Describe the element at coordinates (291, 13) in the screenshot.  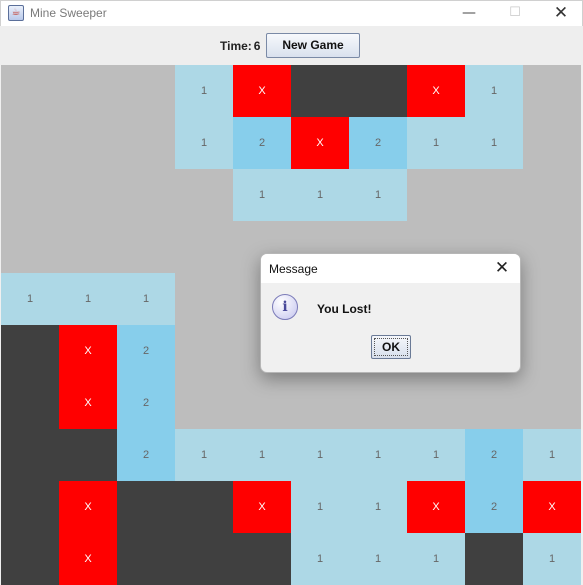
I see `window-titlebar: ☕ Mine Sweeper — ☐ ✕` at that location.